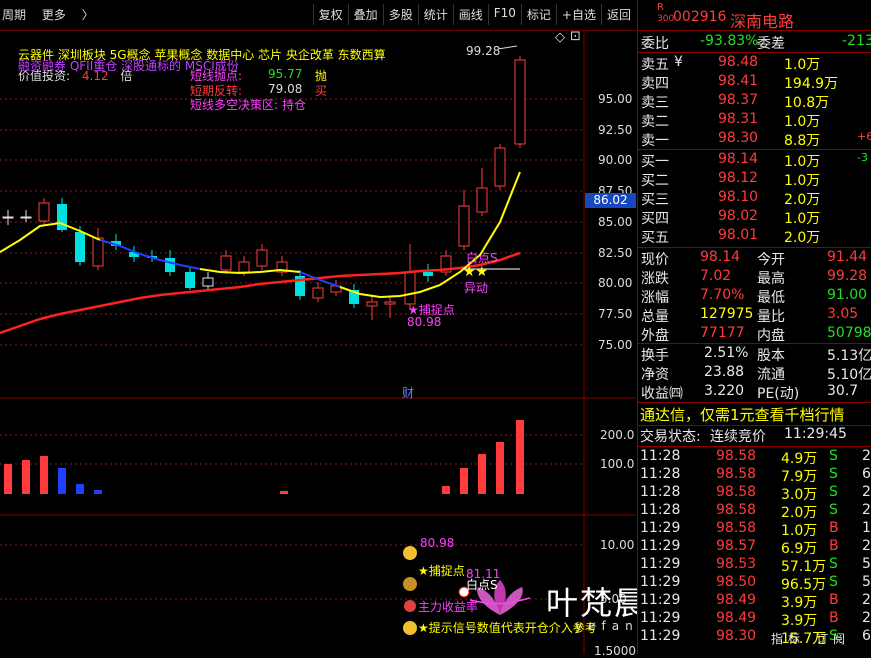 The image size is (871, 658). Describe the element at coordinates (410, 606) in the screenshot. I see `diamond-icon` at that location.